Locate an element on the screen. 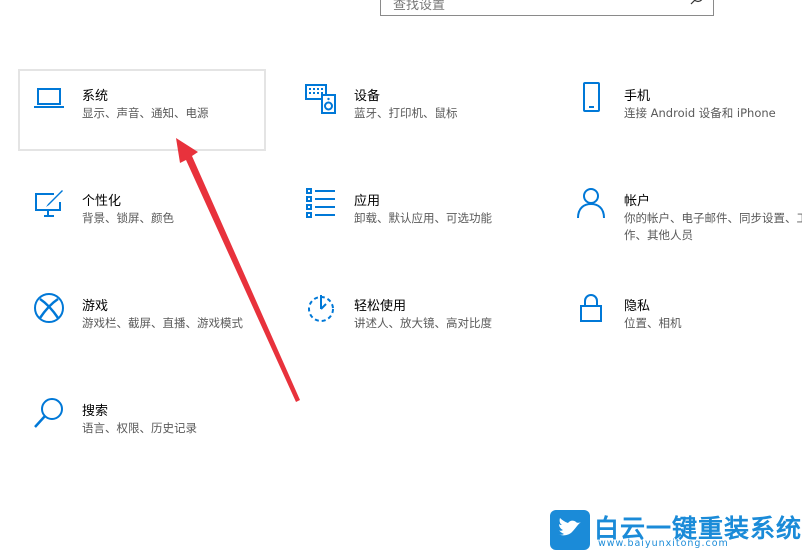  tile-title: 游戏 is located at coordinates (95, 306).